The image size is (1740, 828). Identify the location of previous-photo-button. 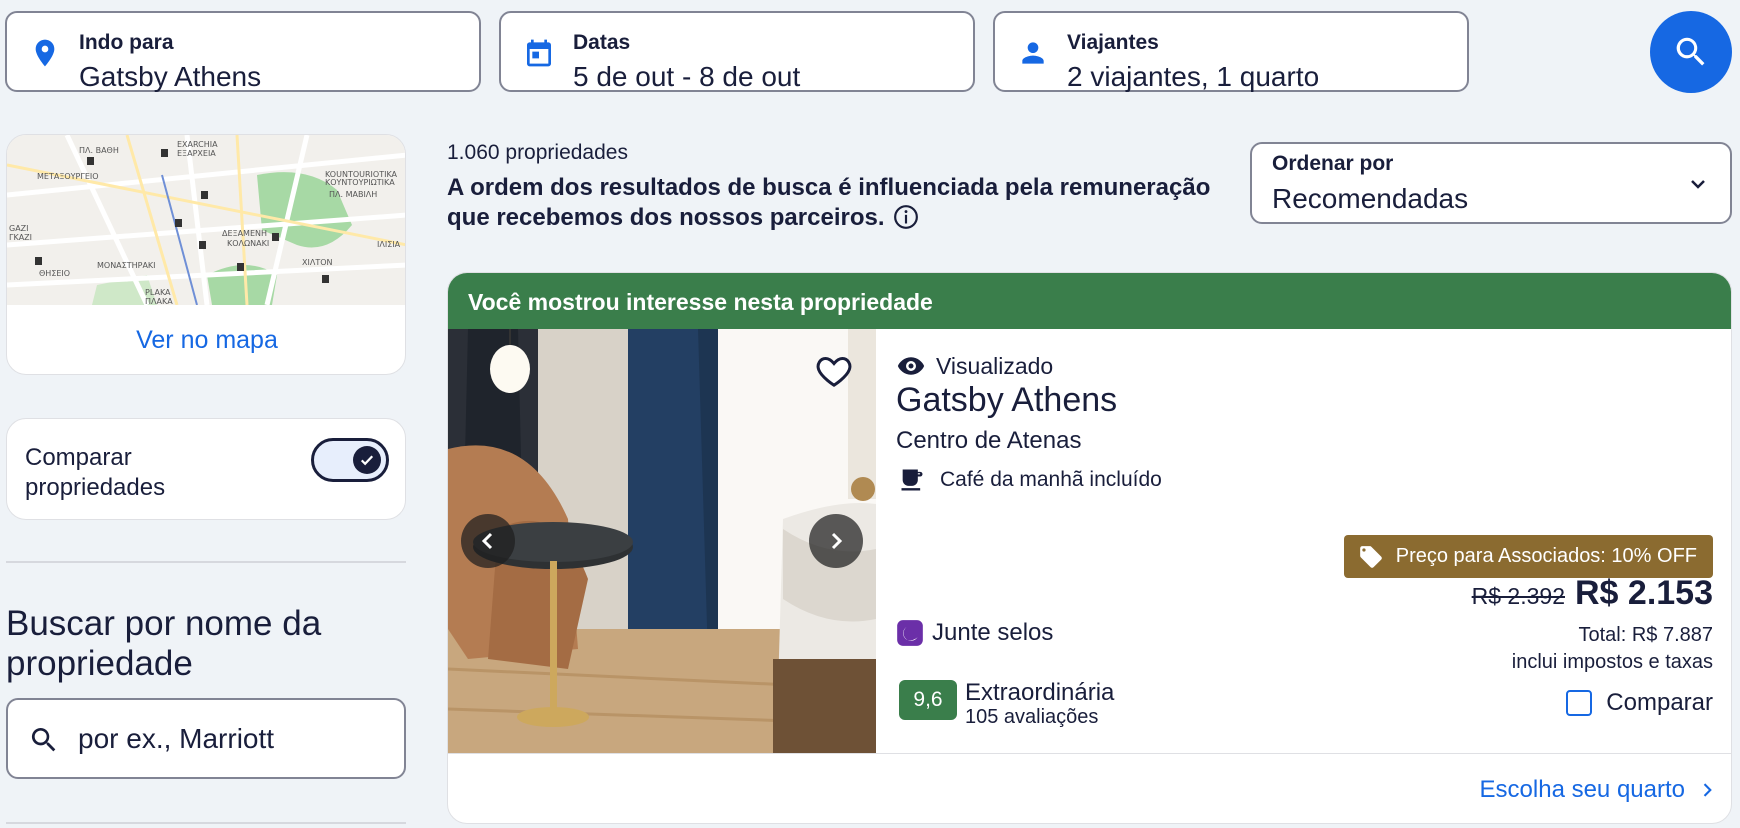
(488, 541).